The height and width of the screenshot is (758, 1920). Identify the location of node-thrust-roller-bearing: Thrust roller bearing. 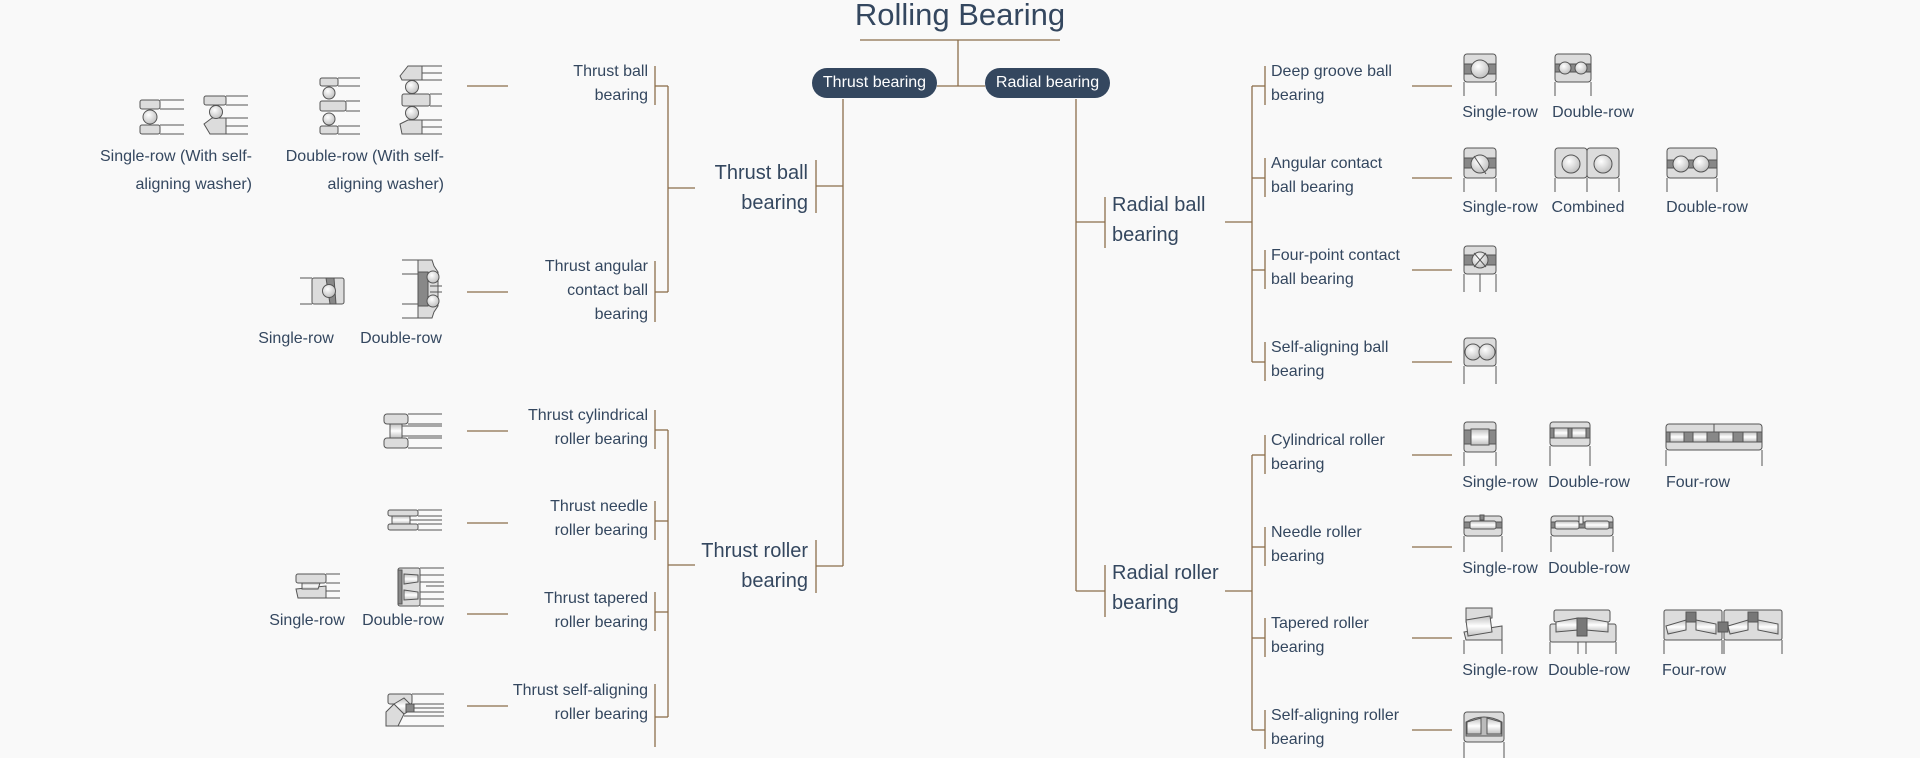
(734, 566).